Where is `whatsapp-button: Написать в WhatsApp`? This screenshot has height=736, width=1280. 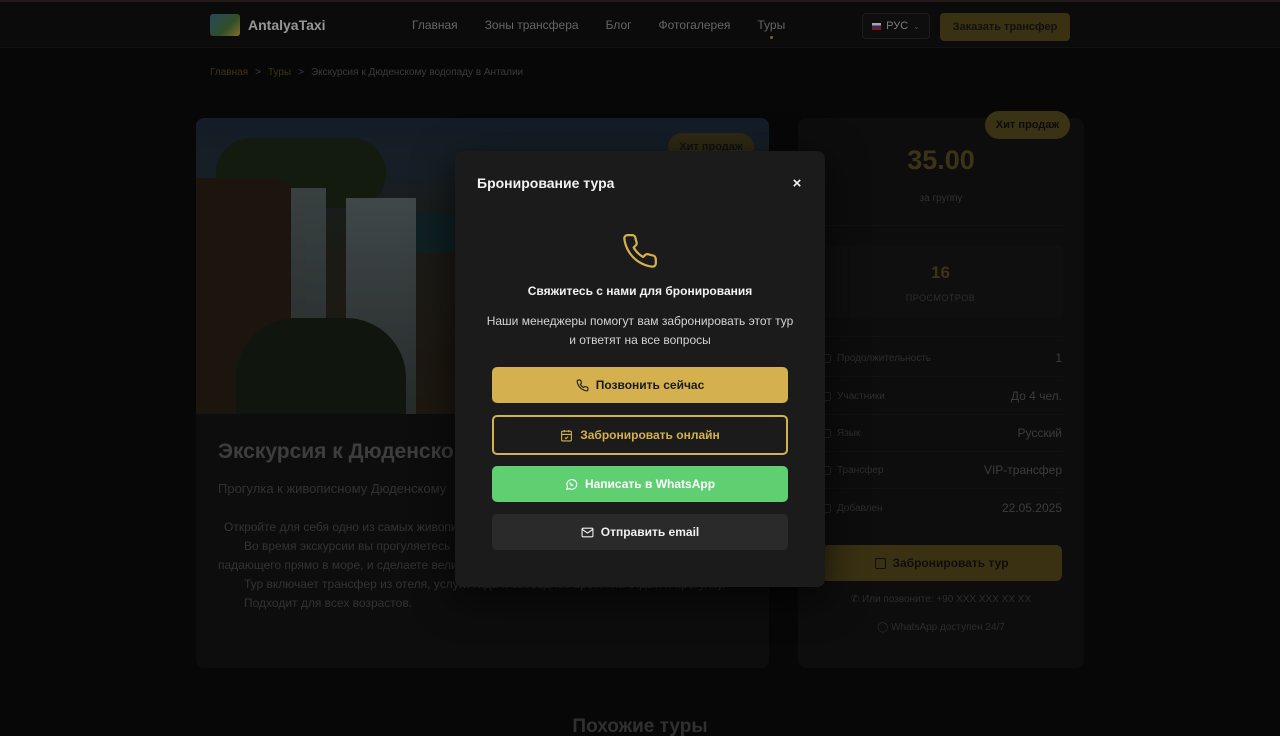
whatsapp-button: Написать в WhatsApp is located at coordinates (640, 484).